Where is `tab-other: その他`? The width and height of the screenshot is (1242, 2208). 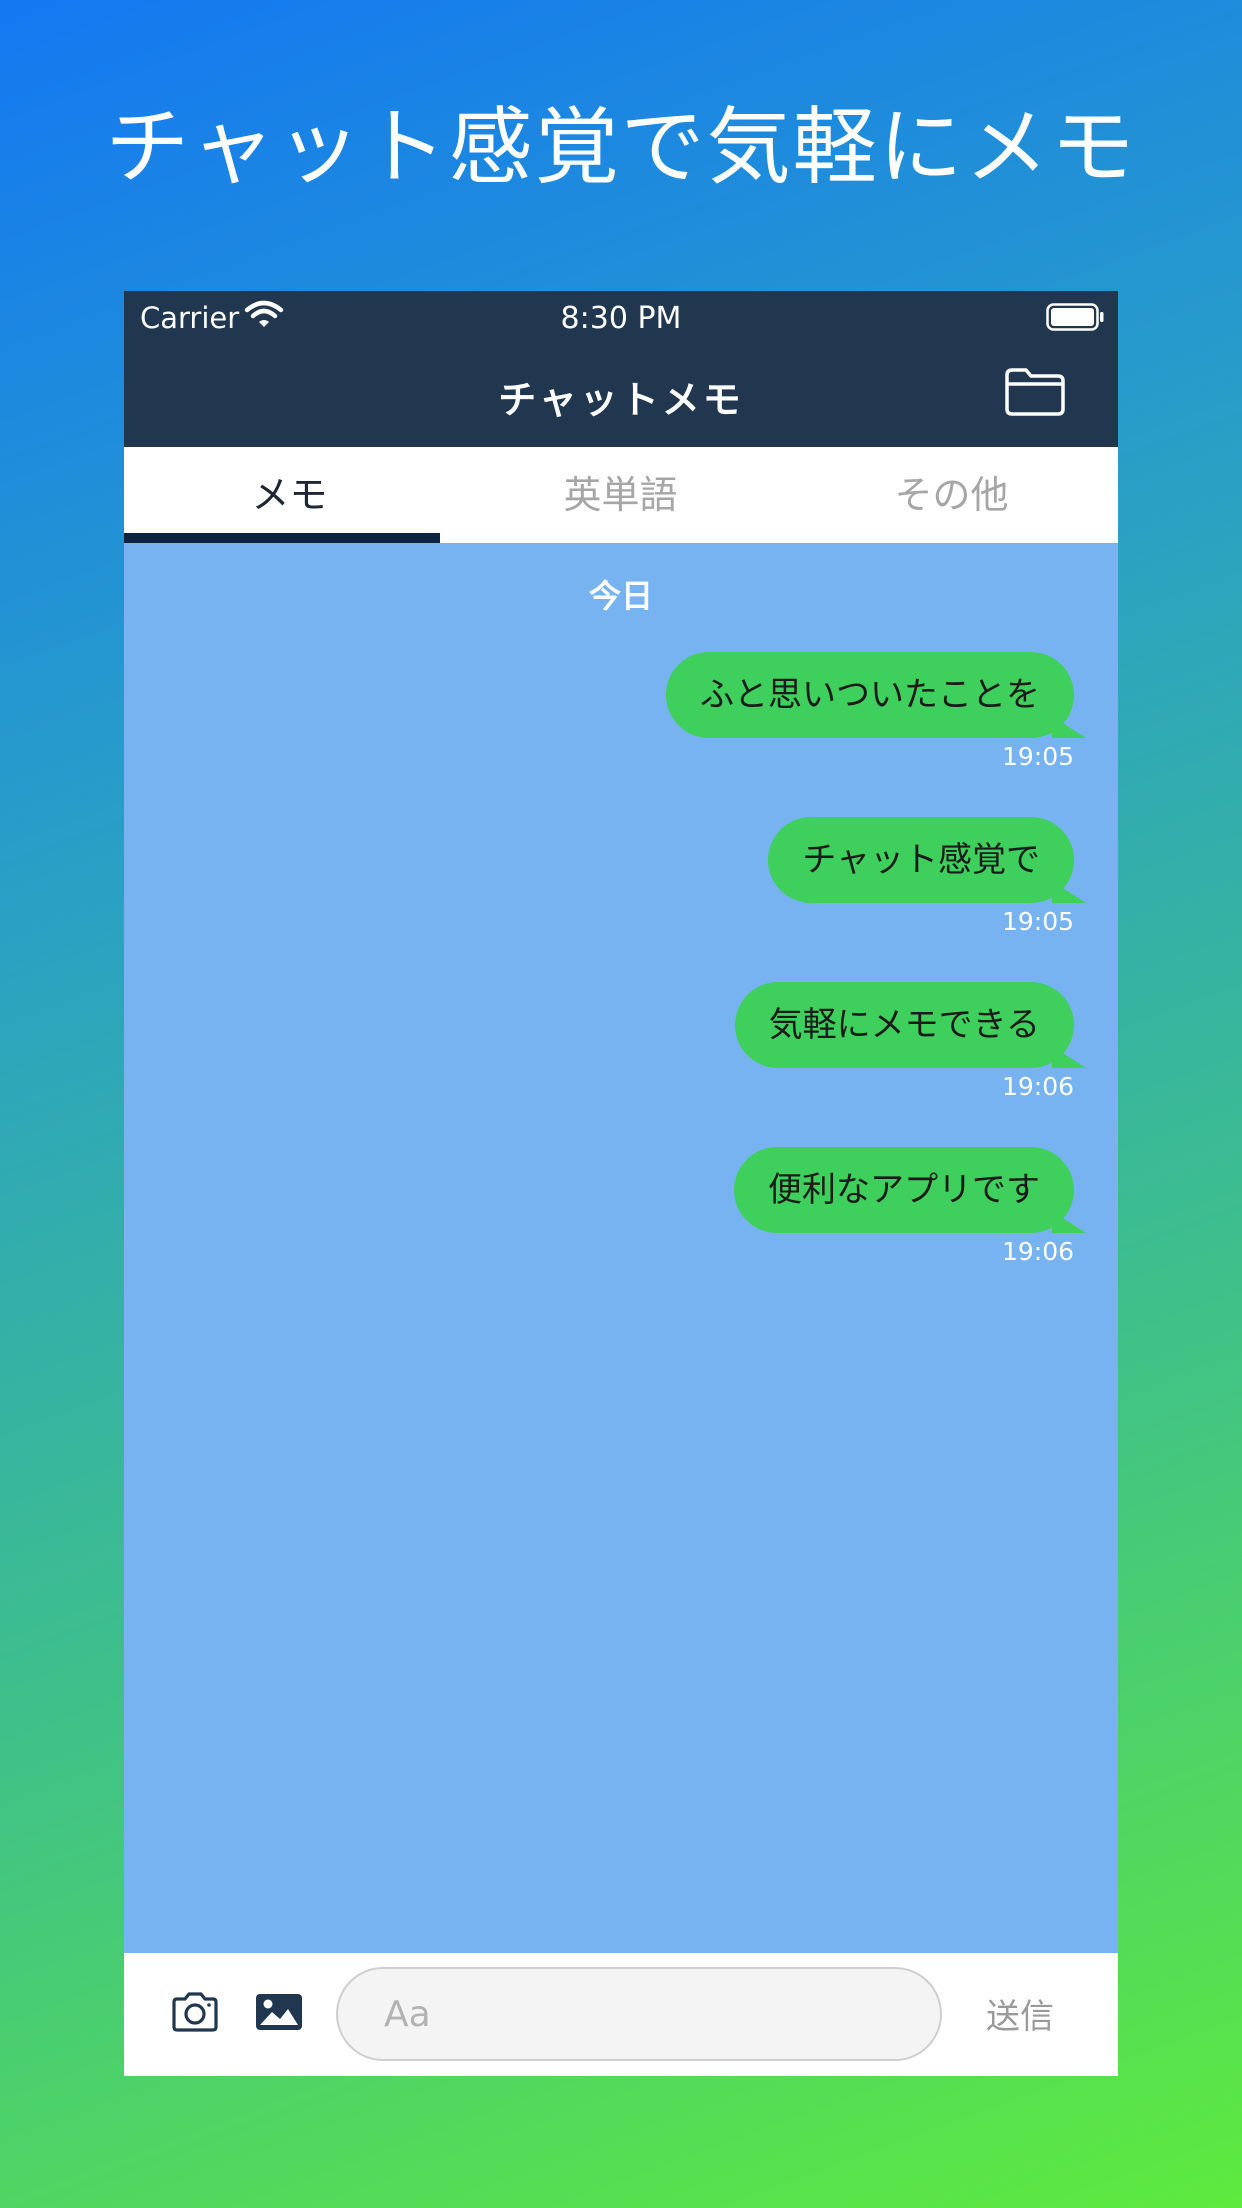
tab-other: その他 is located at coordinates (951, 495).